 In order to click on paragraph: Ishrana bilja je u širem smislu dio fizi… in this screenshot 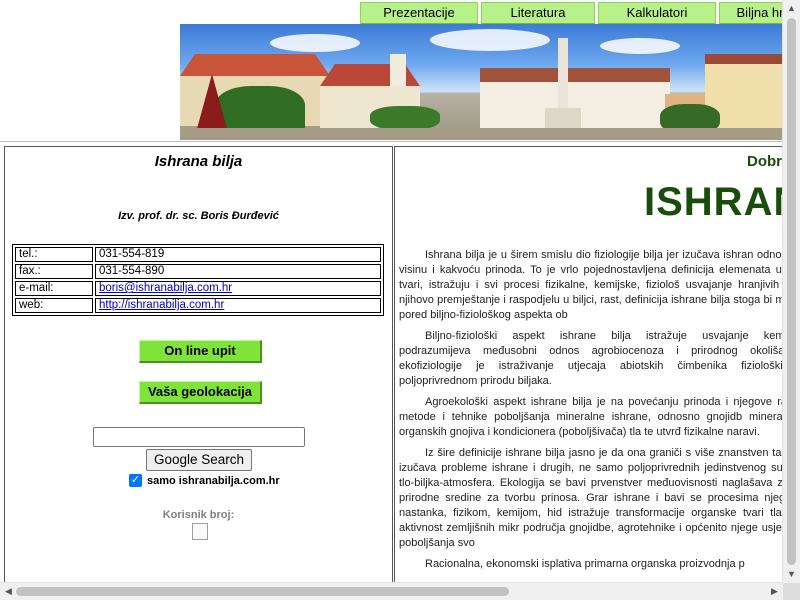, I will do `click(592, 285)`.